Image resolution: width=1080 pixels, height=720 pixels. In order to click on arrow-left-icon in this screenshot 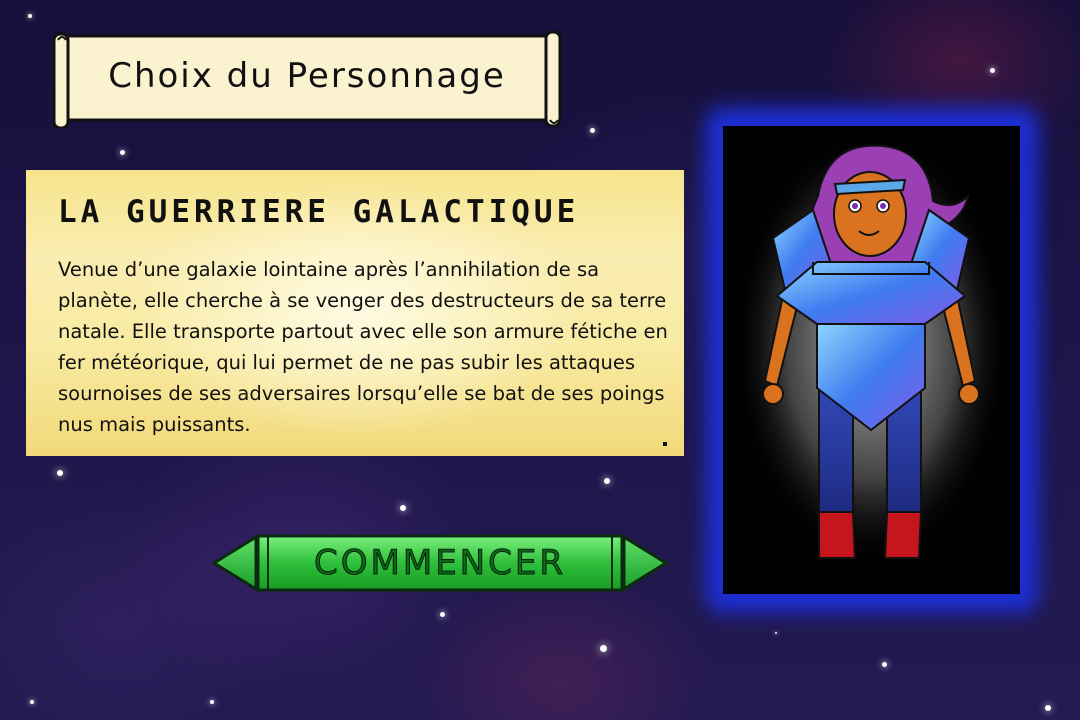, I will do `click(234, 563)`.